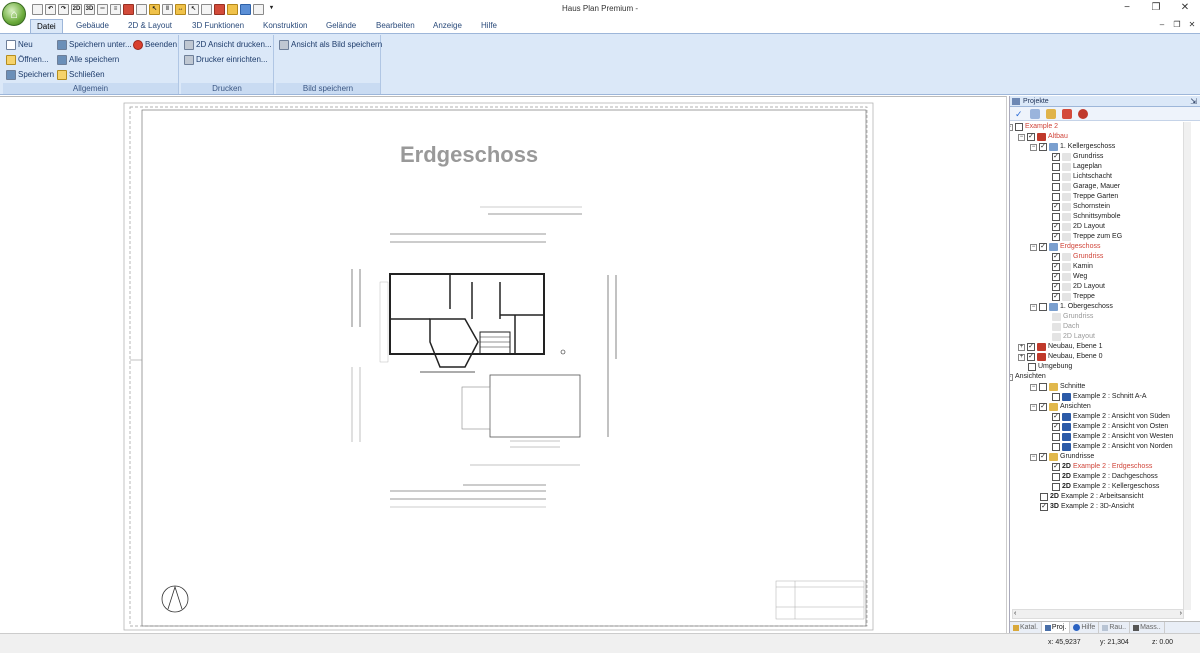 The height and width of the screenshot is (653, 1200). I want to click on tab-anzeige: Anzeige, so click(447, 26).